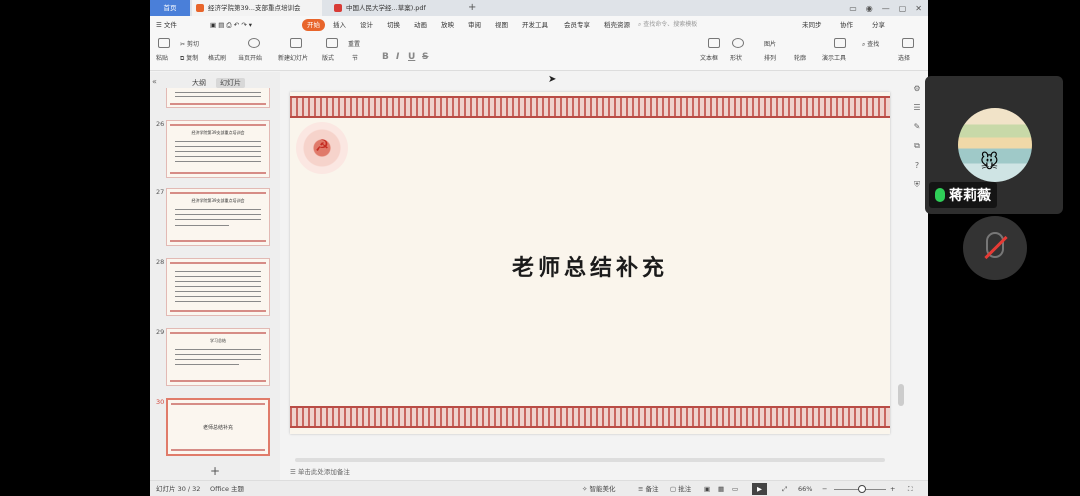 The image size is (1080, 496). Describe the element at coordinates (393, 25) in the screenshot. I see `menu-transitions: 切换` at that location.